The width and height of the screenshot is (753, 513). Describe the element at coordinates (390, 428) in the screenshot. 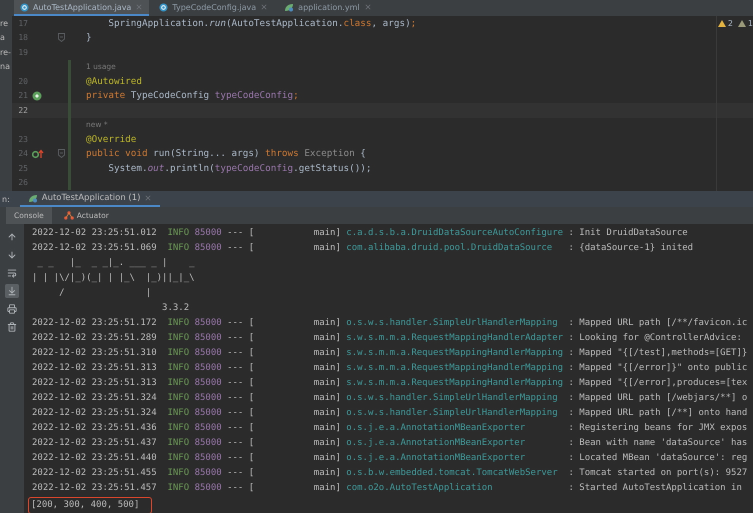

I see `log-line: 2022-12-02 23:25:51.436 INFO 85000 --- [ main] o.s.j.e.a.AnnotationMBeanExporter : Registering beans for JMX expos` at that location.